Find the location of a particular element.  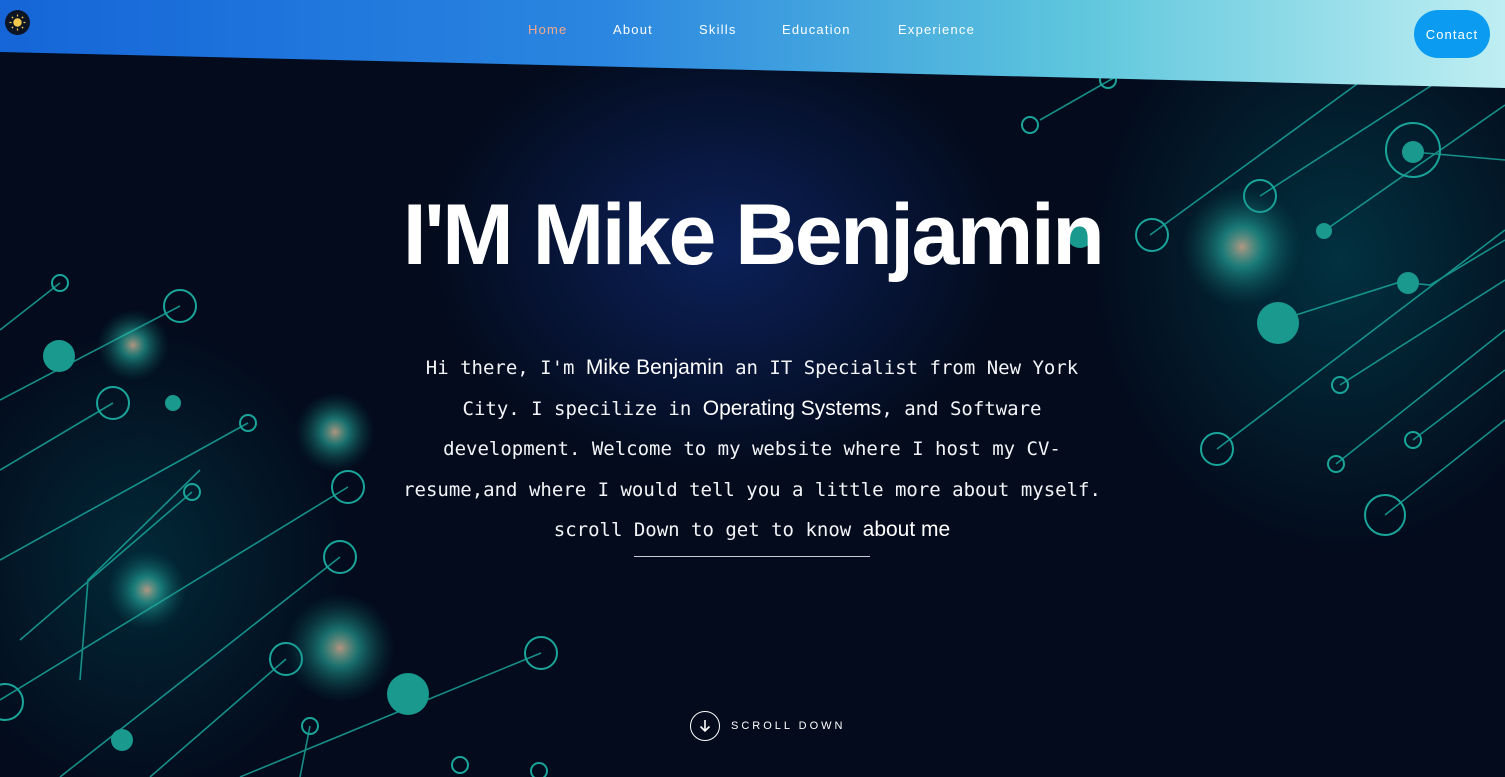

intro-name-highlight: Mike Benjamin is located at coordinates (654, 367).